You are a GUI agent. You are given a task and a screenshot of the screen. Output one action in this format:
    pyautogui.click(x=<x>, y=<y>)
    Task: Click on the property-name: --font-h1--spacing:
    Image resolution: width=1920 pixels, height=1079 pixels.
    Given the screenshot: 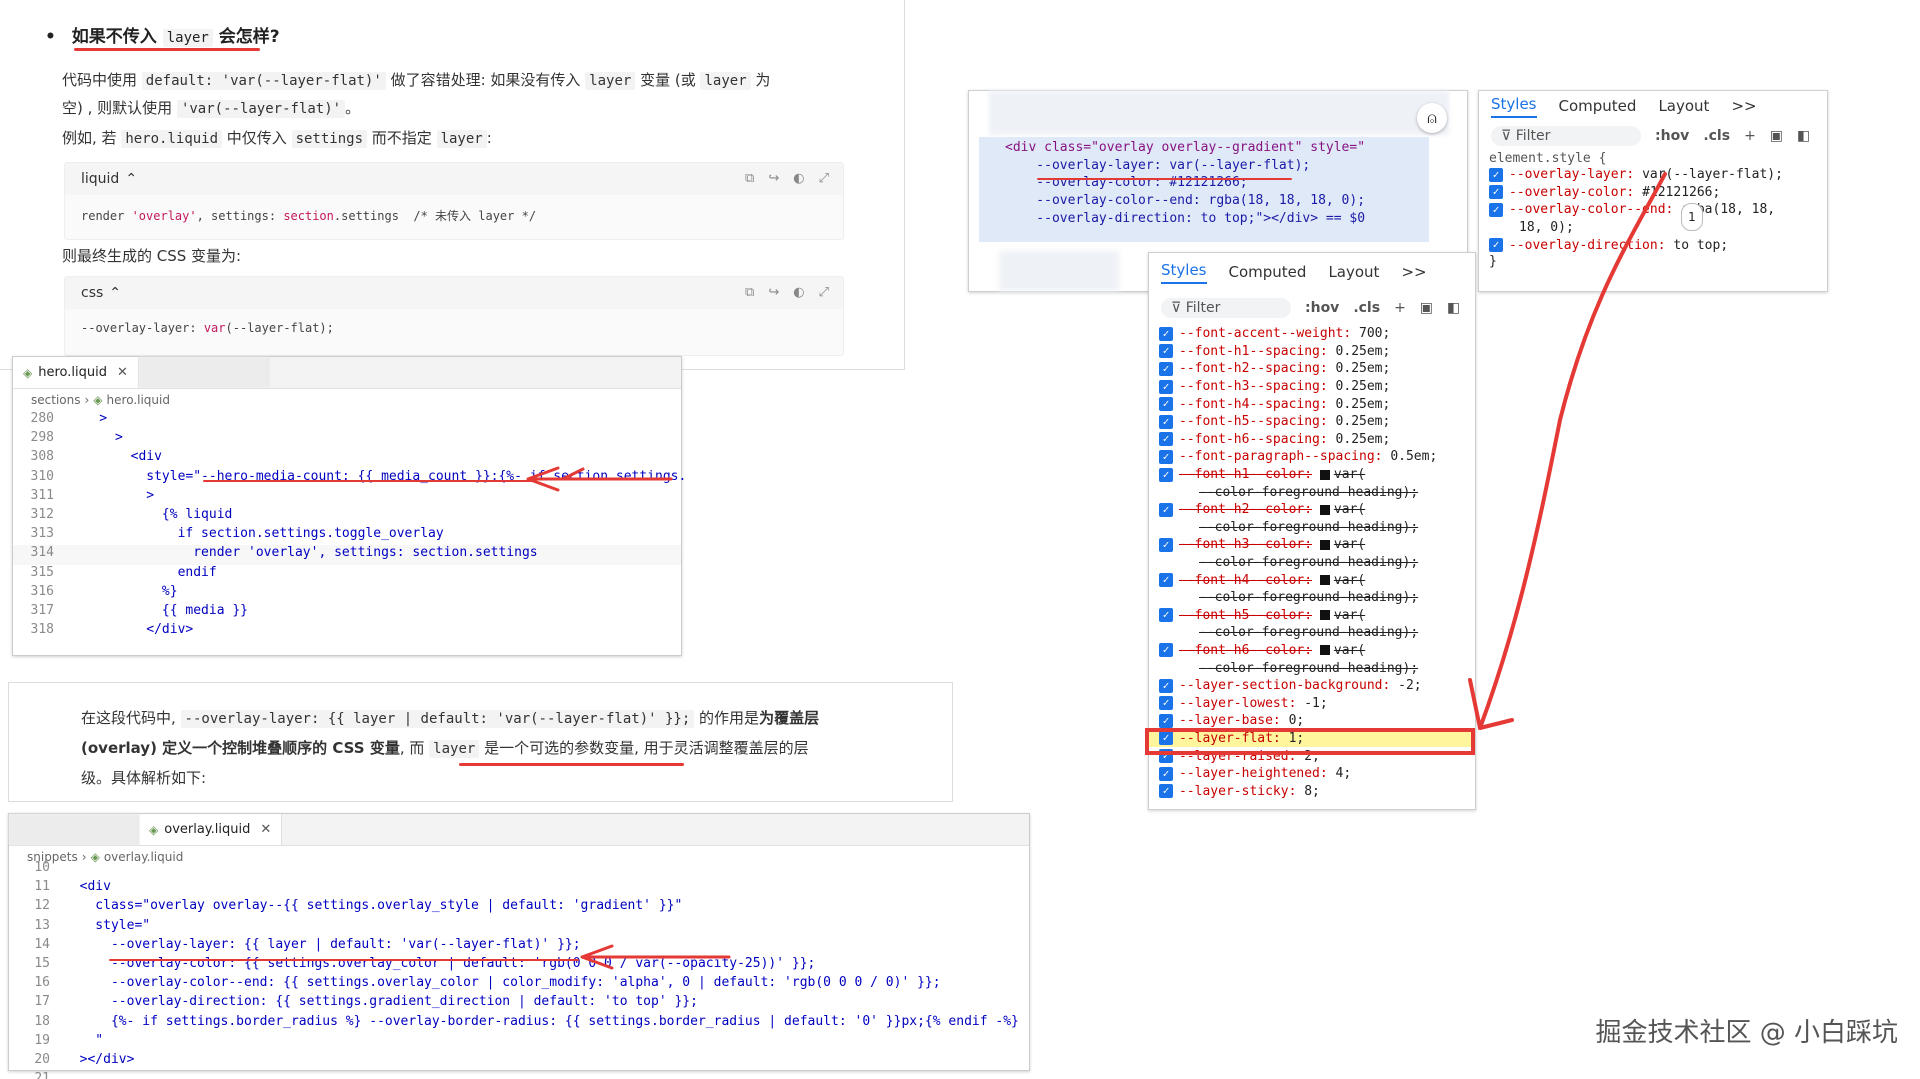 What is the action you would take?
    pyautogui.click(x=1253, y=351)
    